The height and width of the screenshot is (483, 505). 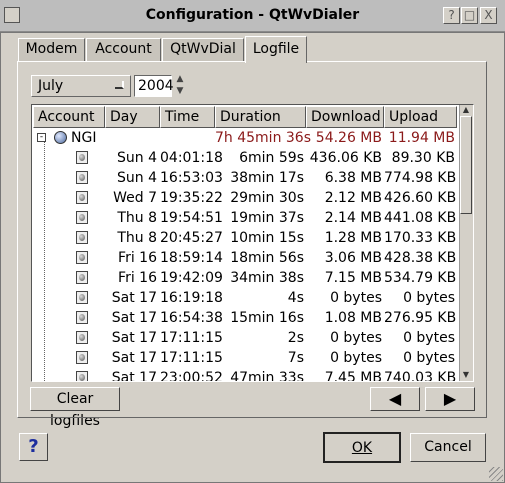 I want to click on window-title: Configuration - QtWvDialer, so click(x=252, y=15).